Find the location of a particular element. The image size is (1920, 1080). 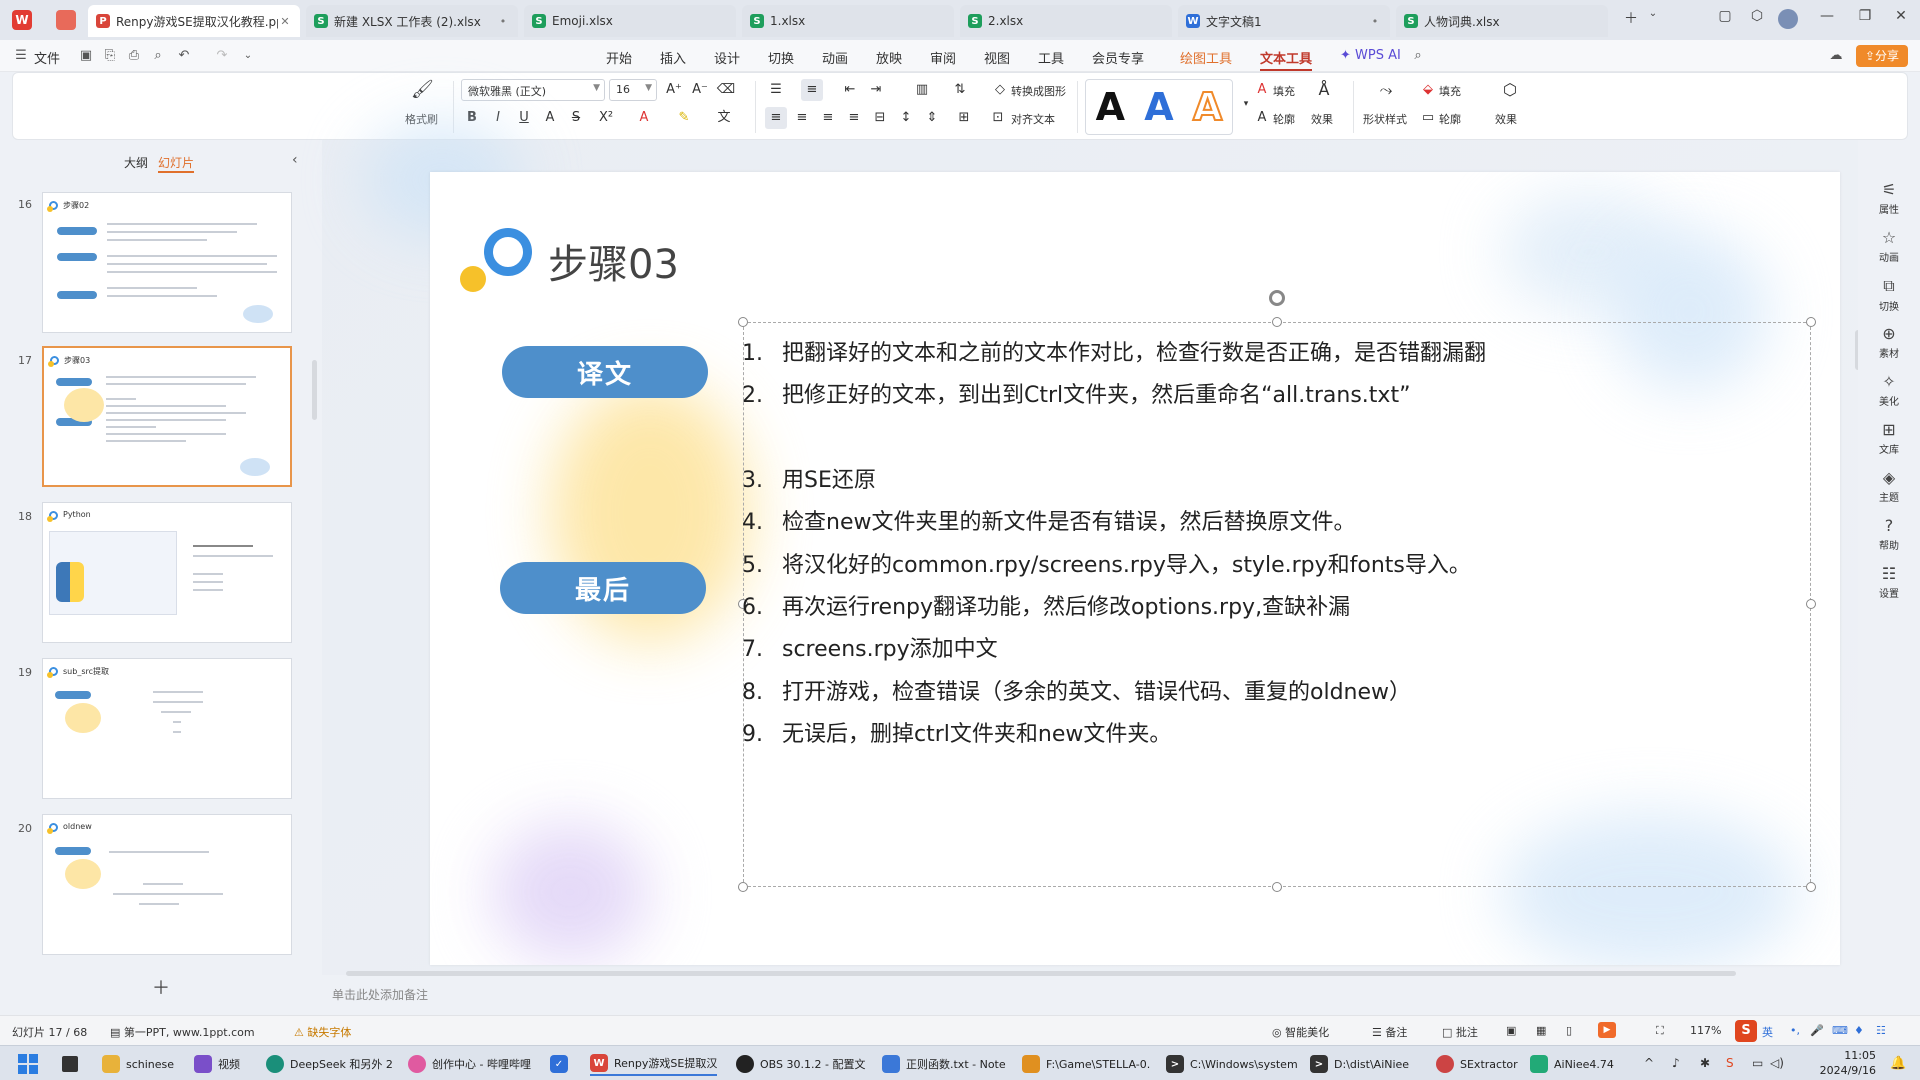

step-item: 9. 无误后，删掉ctrl文件夹和new文件夹。 is located at coordinates (956, 732).